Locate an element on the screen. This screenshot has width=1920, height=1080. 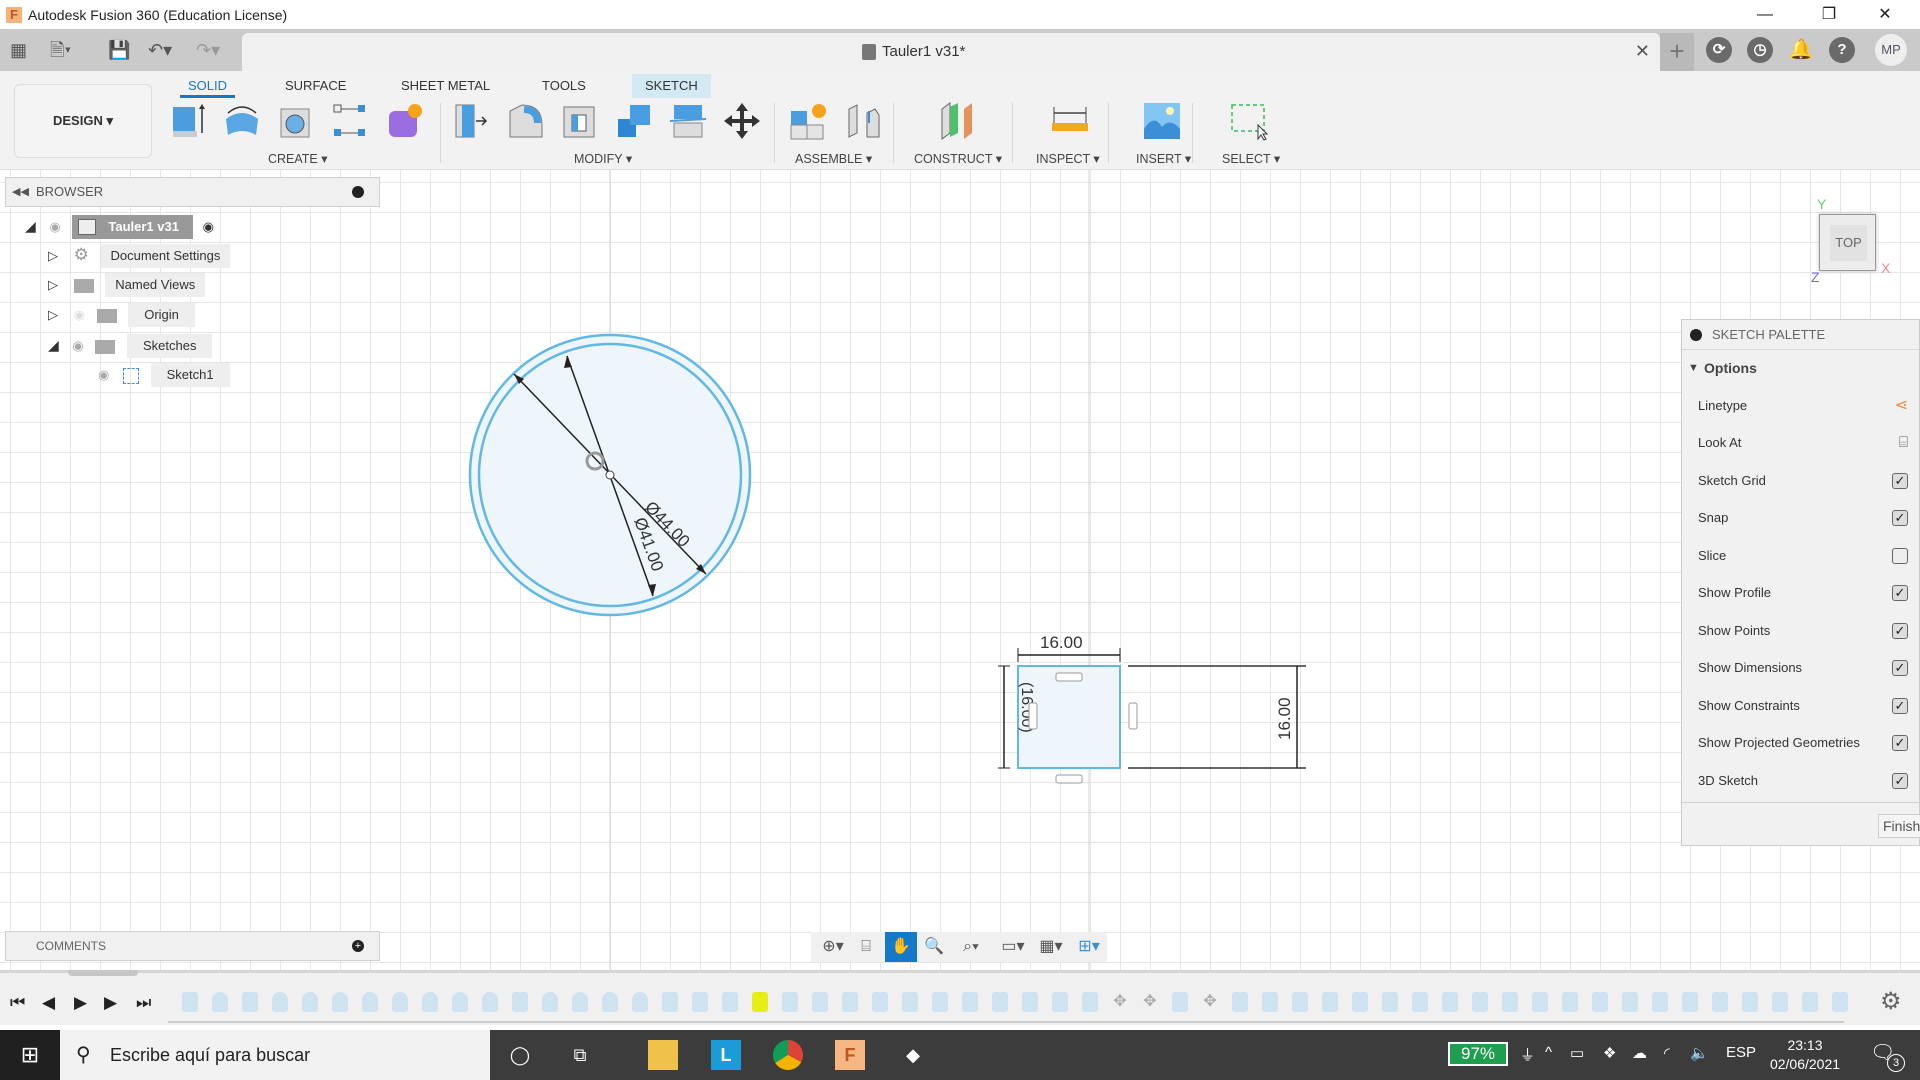
browser-item-sketch1: ◉ Sketch1 is located at coordinates (164, 375).